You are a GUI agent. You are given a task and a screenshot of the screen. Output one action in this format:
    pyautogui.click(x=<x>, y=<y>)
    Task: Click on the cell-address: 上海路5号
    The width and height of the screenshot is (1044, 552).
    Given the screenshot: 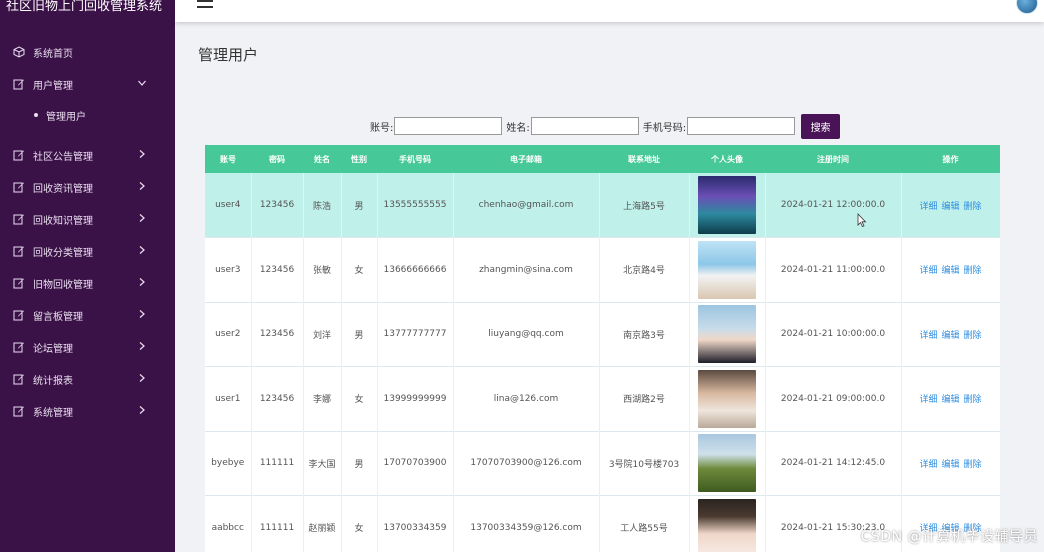 What is the action you would take?
    pyautogui.click(x=644, y=205)
    